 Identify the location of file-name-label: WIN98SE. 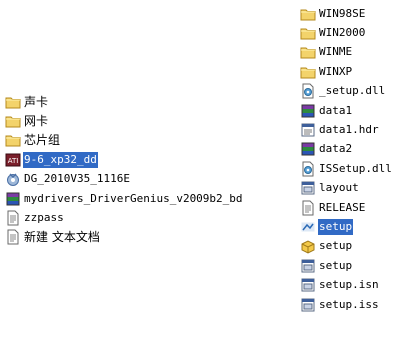
(342, 13).